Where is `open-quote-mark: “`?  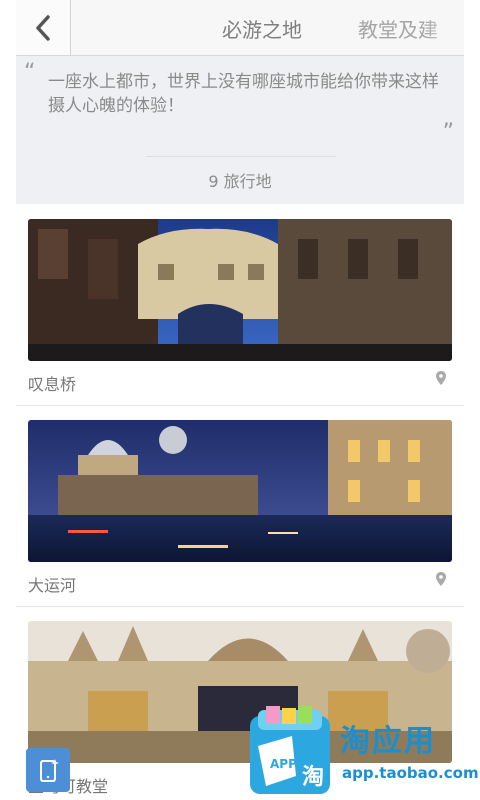 open-quote-mark: “ is located at coordinates (30, 72).